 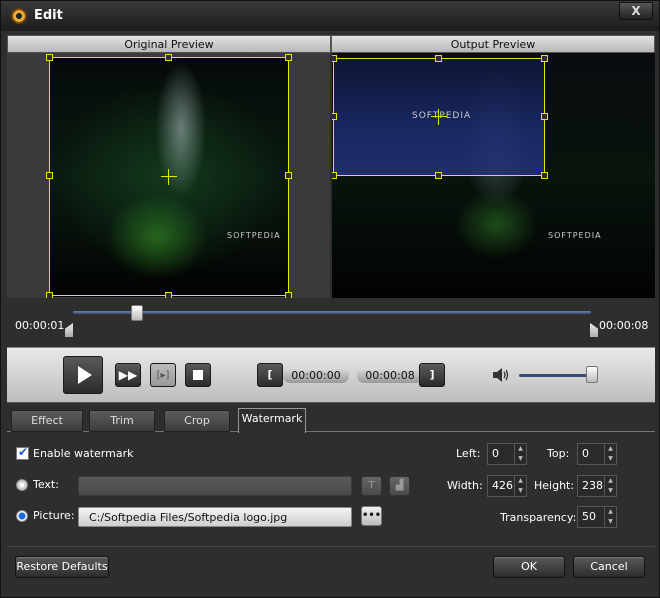 I want to click on font-button: T, so click(x=371, y=486).